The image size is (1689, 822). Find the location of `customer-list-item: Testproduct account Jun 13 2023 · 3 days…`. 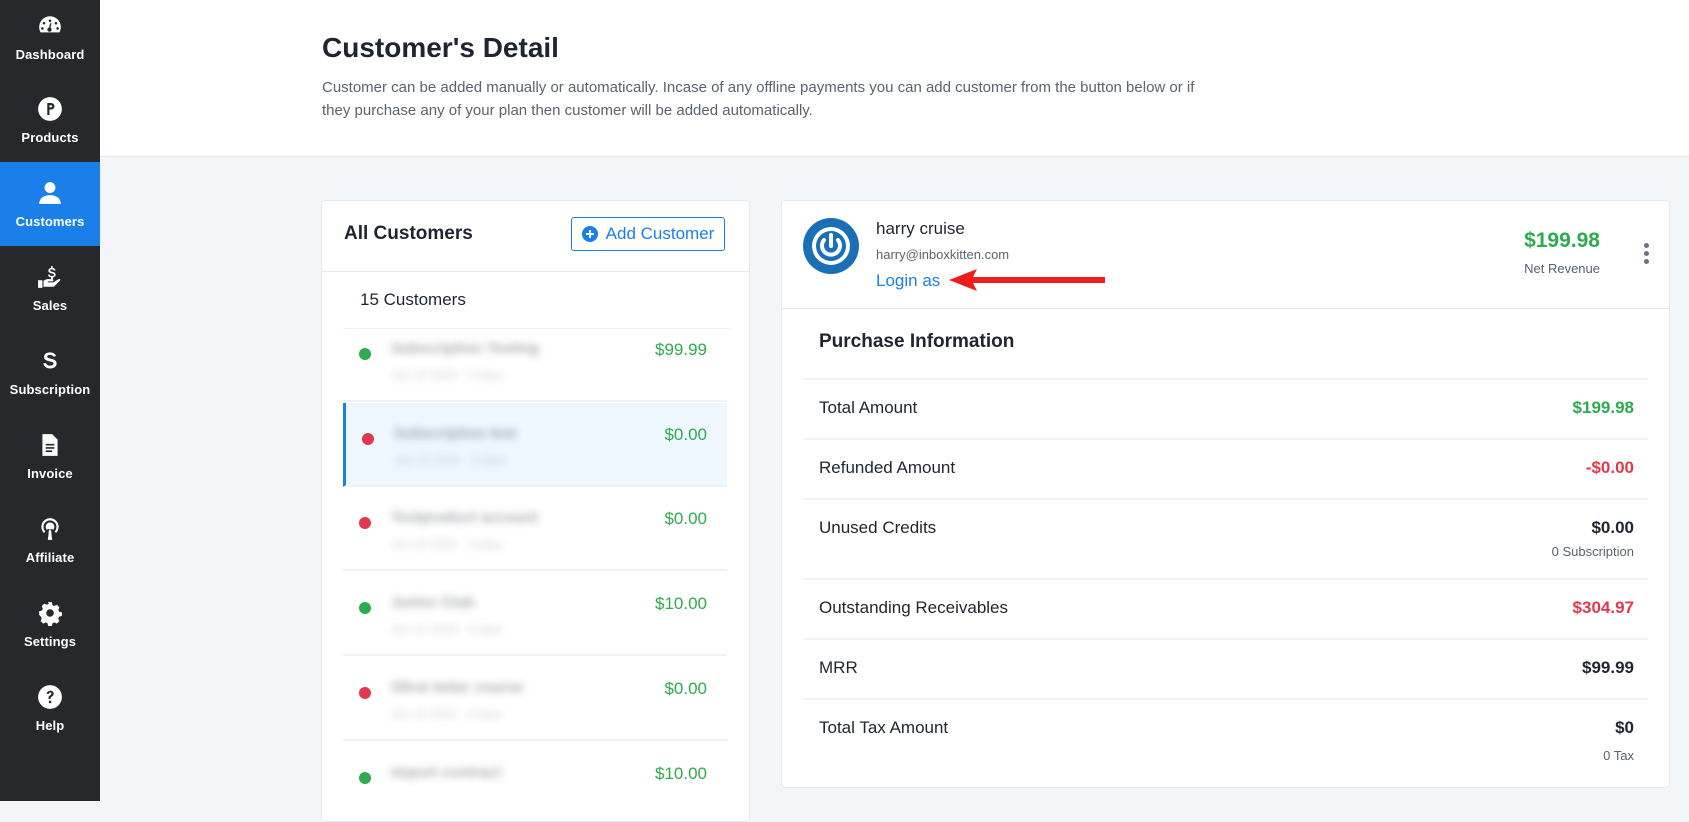

customer-list-item: Testproduct account Jun 13 2023 · 3 days… is located at coordinates (535, 529).